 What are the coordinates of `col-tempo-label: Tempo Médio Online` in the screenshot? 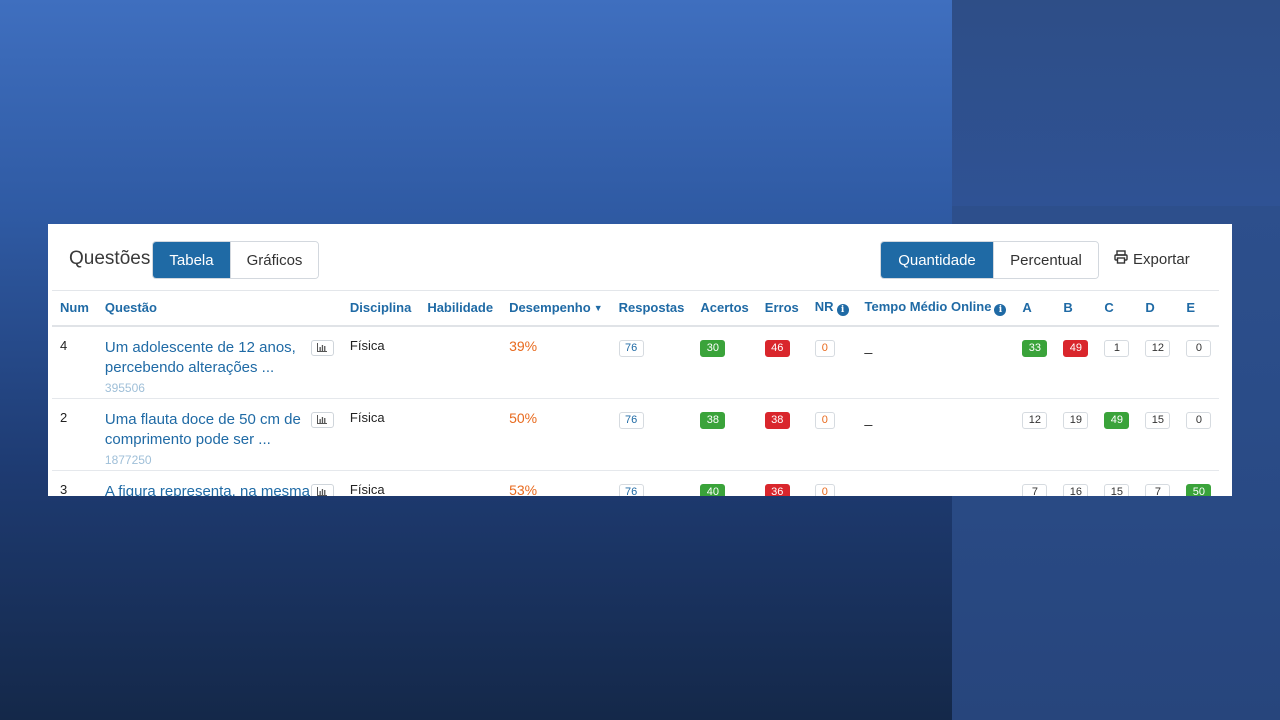 It's located at (928, 307).